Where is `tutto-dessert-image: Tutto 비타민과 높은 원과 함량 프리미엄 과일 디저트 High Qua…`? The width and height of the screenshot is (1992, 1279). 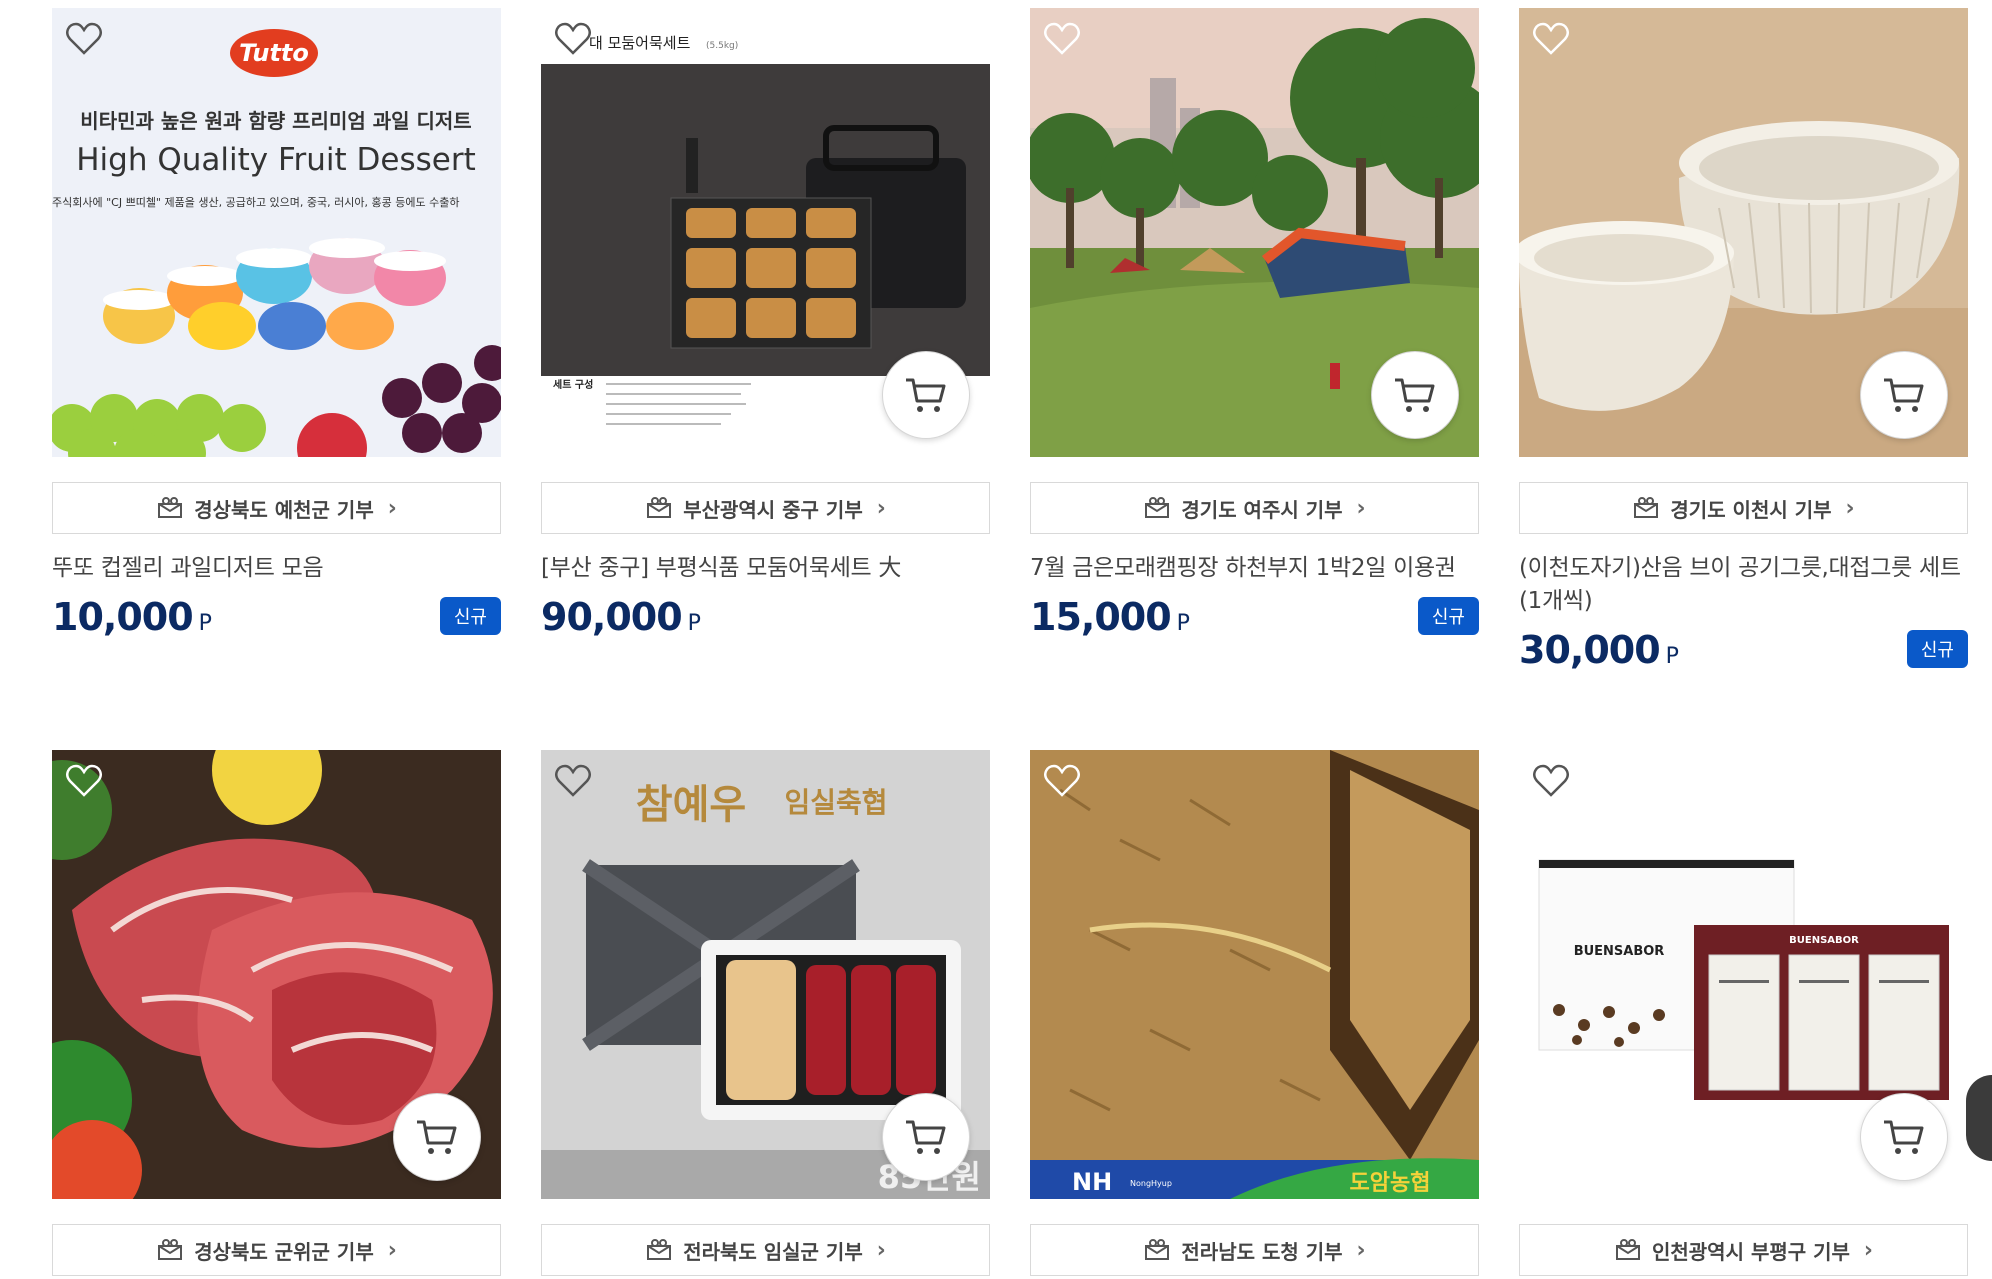
tutto-dessert-image: Tutto 비타민과 높은 원과 함량 프리미엄 과일 디저트 High Qua… is located at coordinates (276, 232).